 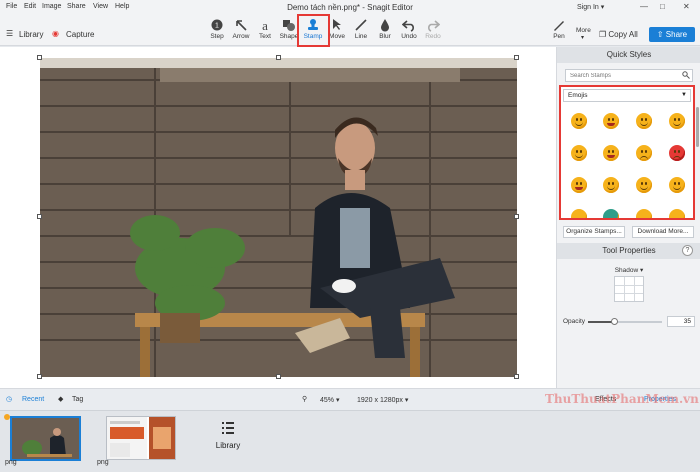 I want to click on resize-handle-w, so click(x=39, y=216).